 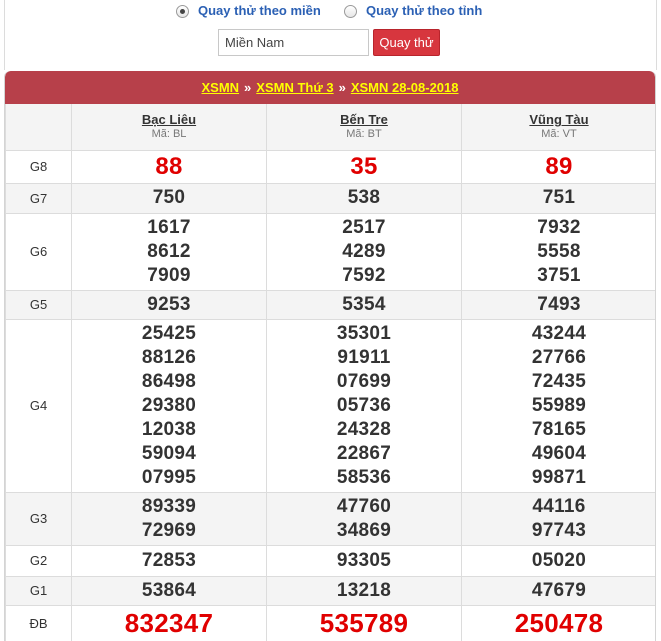 I want to click on prize-cell: 35301 91911 07699 05736 24328 22867 58536, so click(x=364, y=405).